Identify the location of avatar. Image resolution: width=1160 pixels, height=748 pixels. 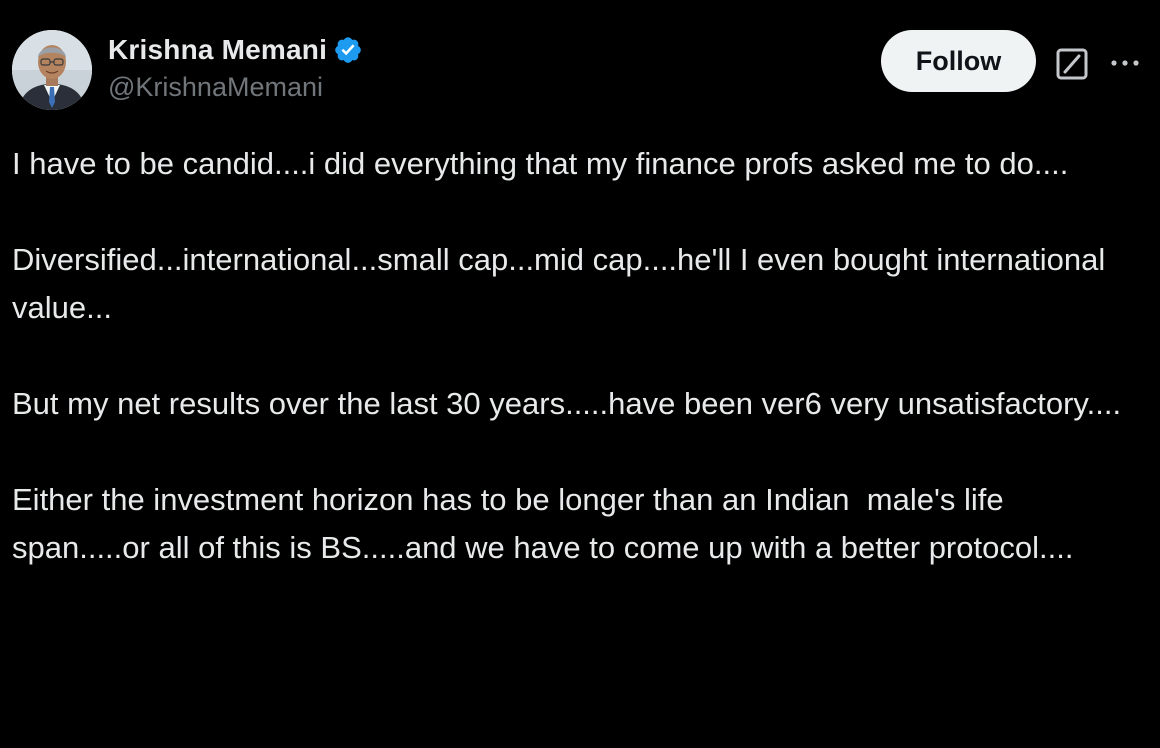
(52, 70).